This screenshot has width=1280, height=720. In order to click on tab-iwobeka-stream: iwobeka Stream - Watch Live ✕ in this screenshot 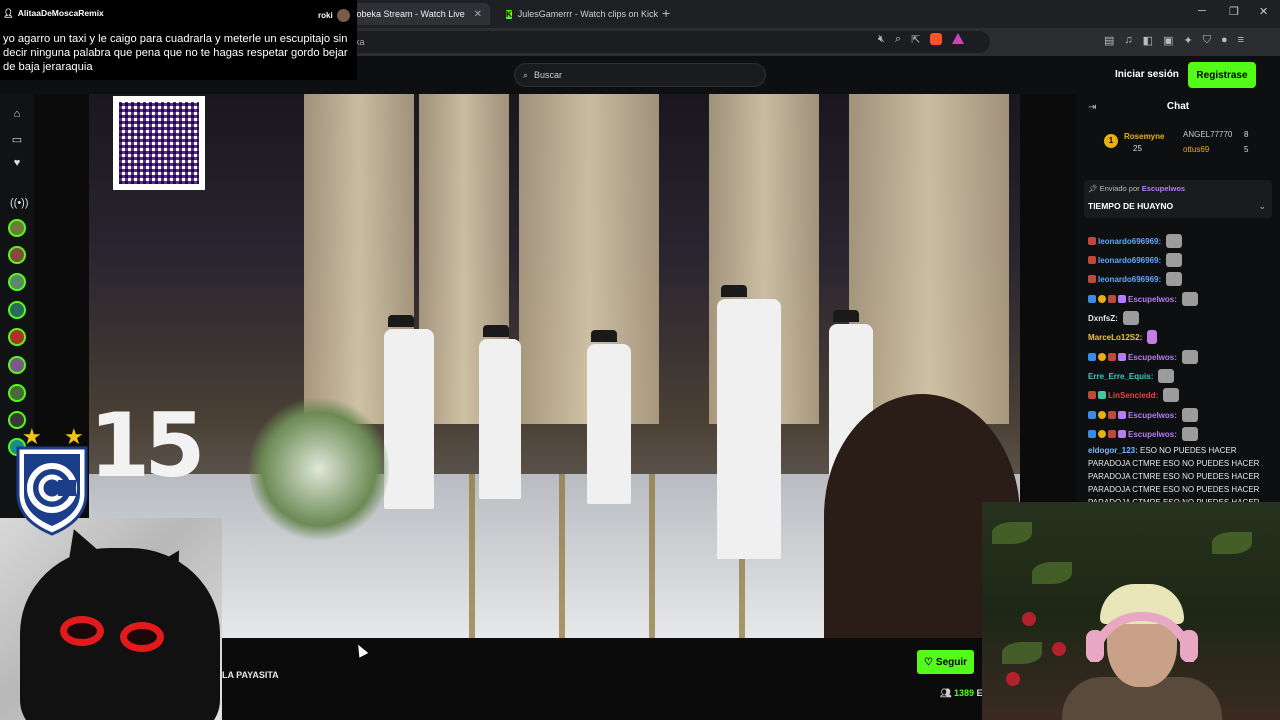, I will do `click(415, 14)`.